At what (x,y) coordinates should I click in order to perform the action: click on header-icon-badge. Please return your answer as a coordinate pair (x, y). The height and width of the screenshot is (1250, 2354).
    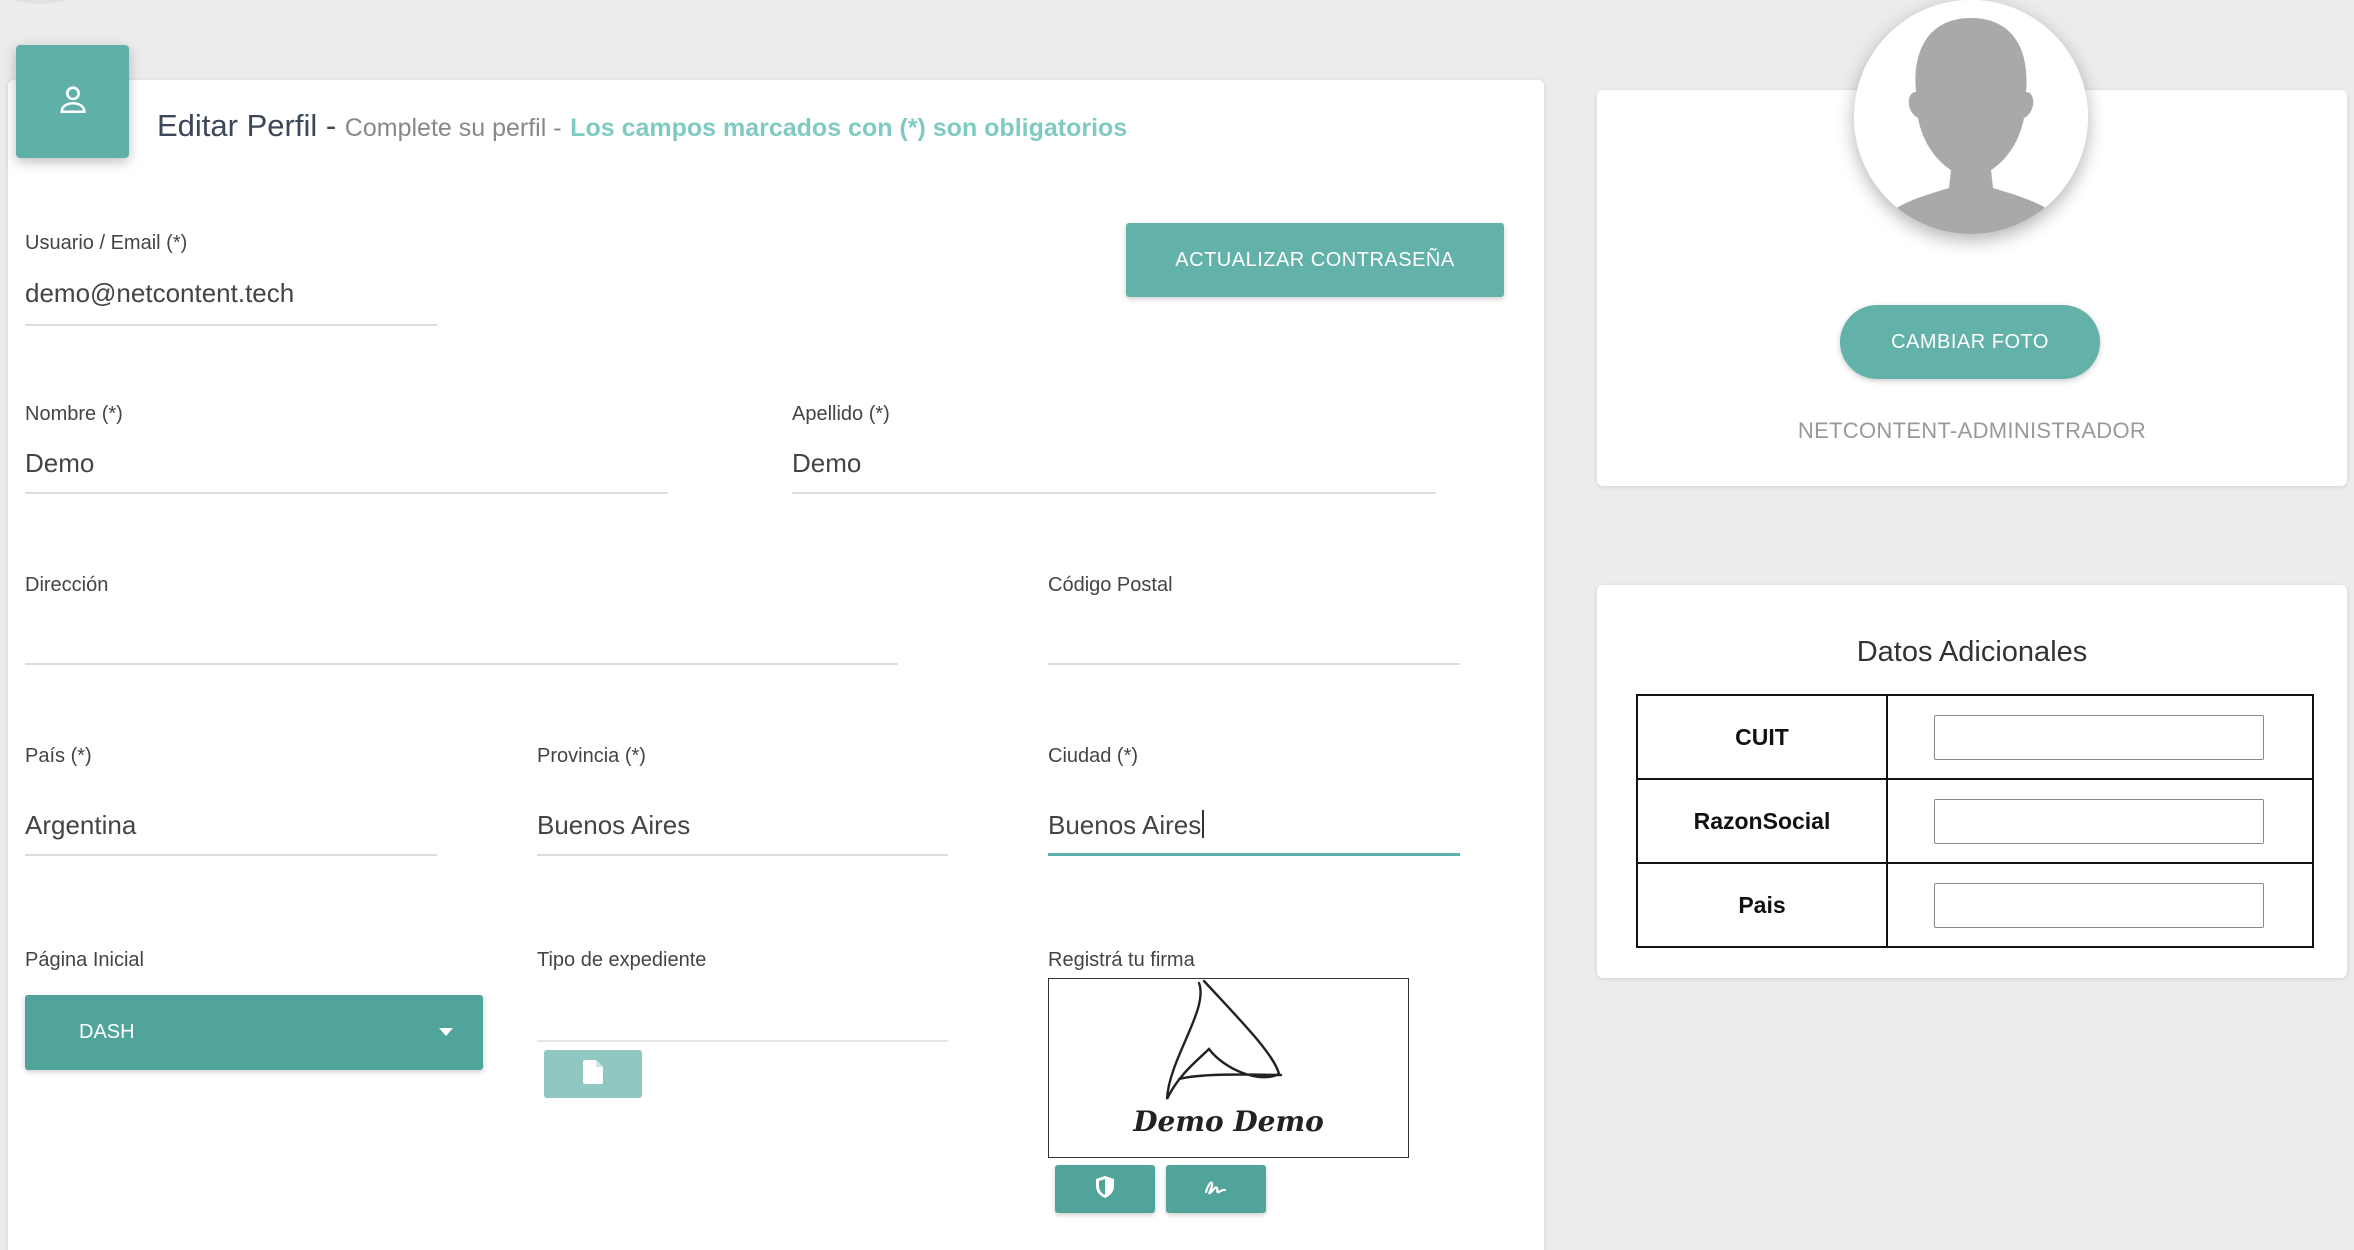
    Looking at the image, I should click on (72, 101).